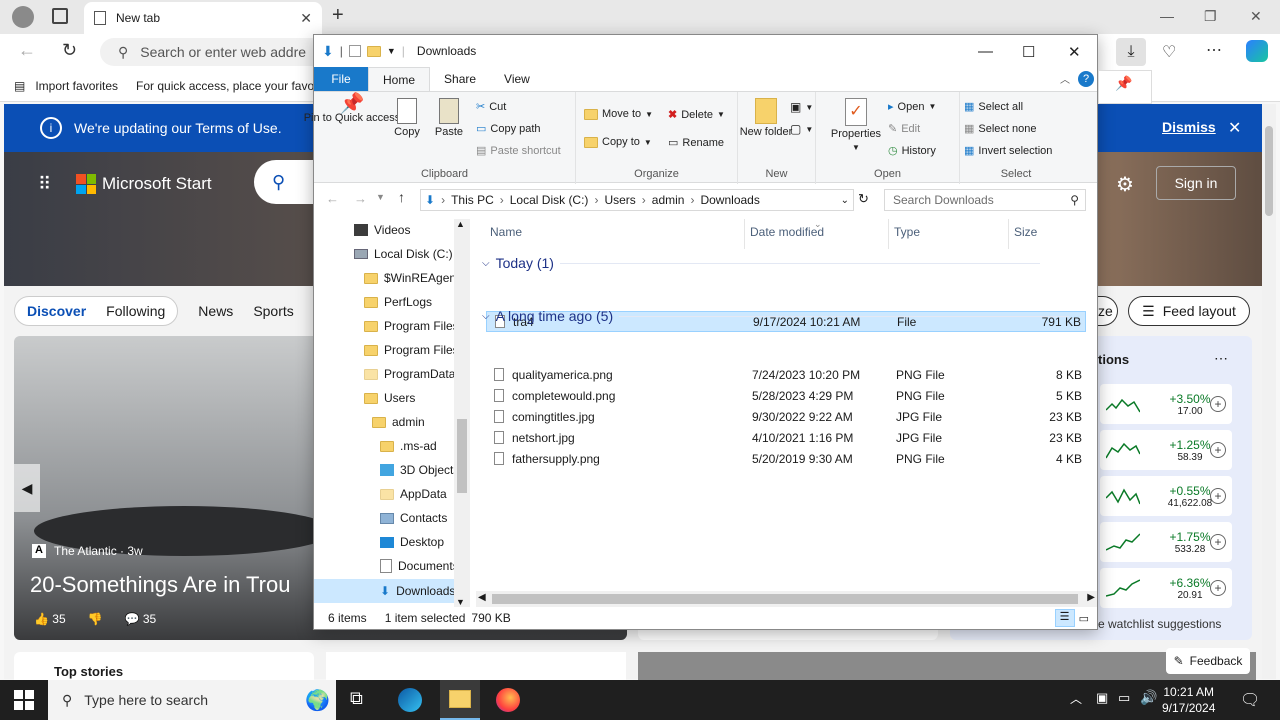 This screenshot has height=720, width=1280. I want to click on pin-quick-access-button: 📌 Pin to Quick access, so click(352, 109).